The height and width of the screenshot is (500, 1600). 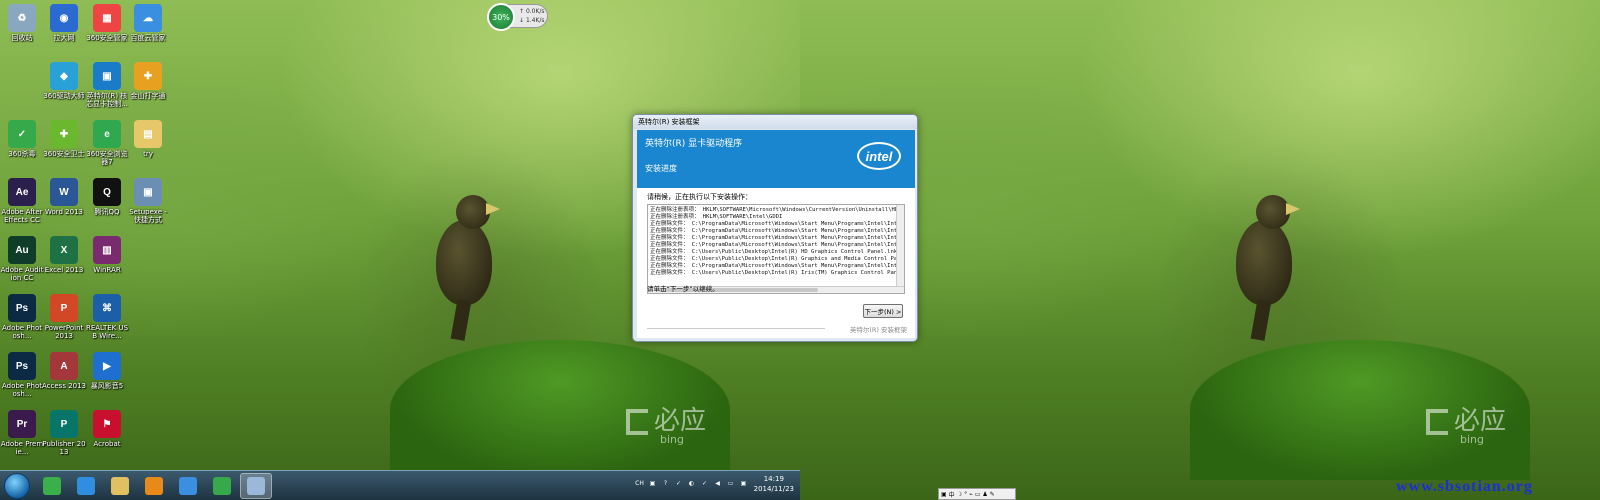 I want to click on tray-icon: ▭, so click(x=730, y=483).